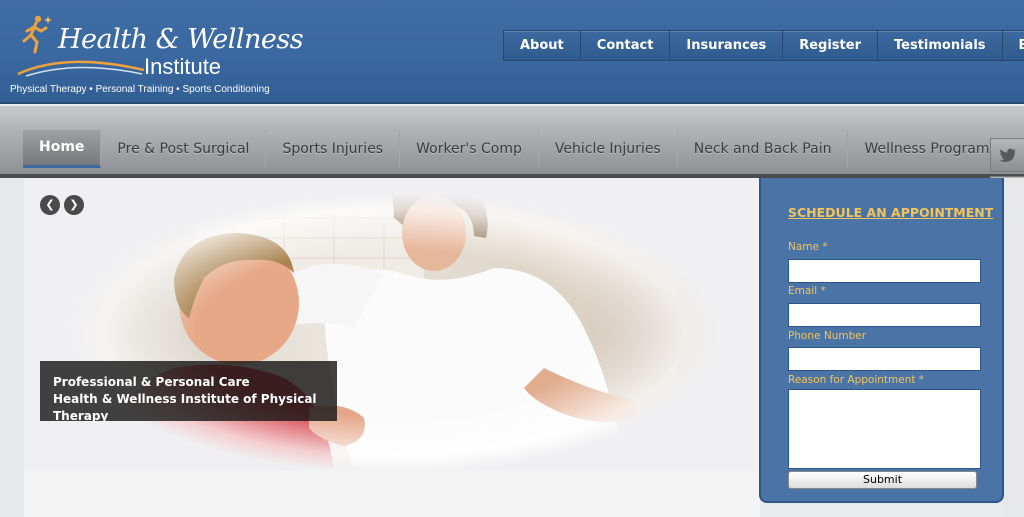 The height and width of the screenshot is (517, 1024). What do you see at coordinates (608, 149) in the screenshot?
I see `mainnav-vehicle-injuries: Vehicle Injuries` at bounding box center [608, 149].